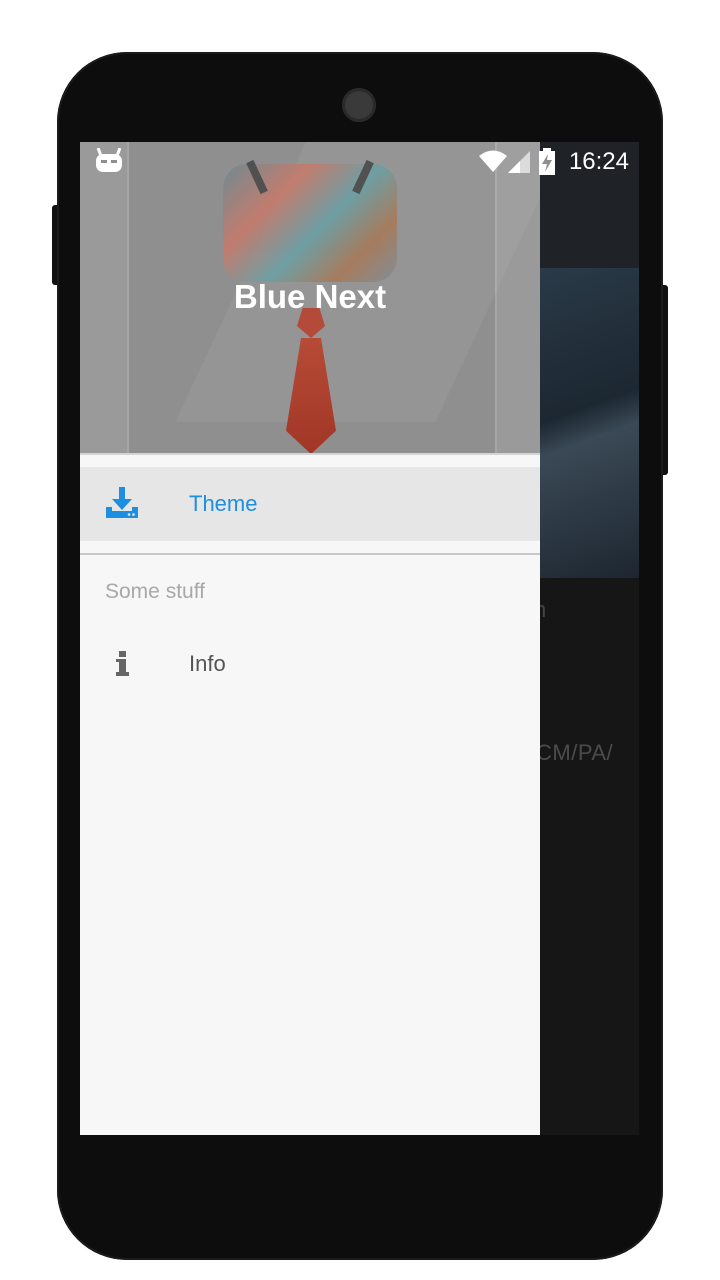  I want to click on download-icon, so click(122, 503).